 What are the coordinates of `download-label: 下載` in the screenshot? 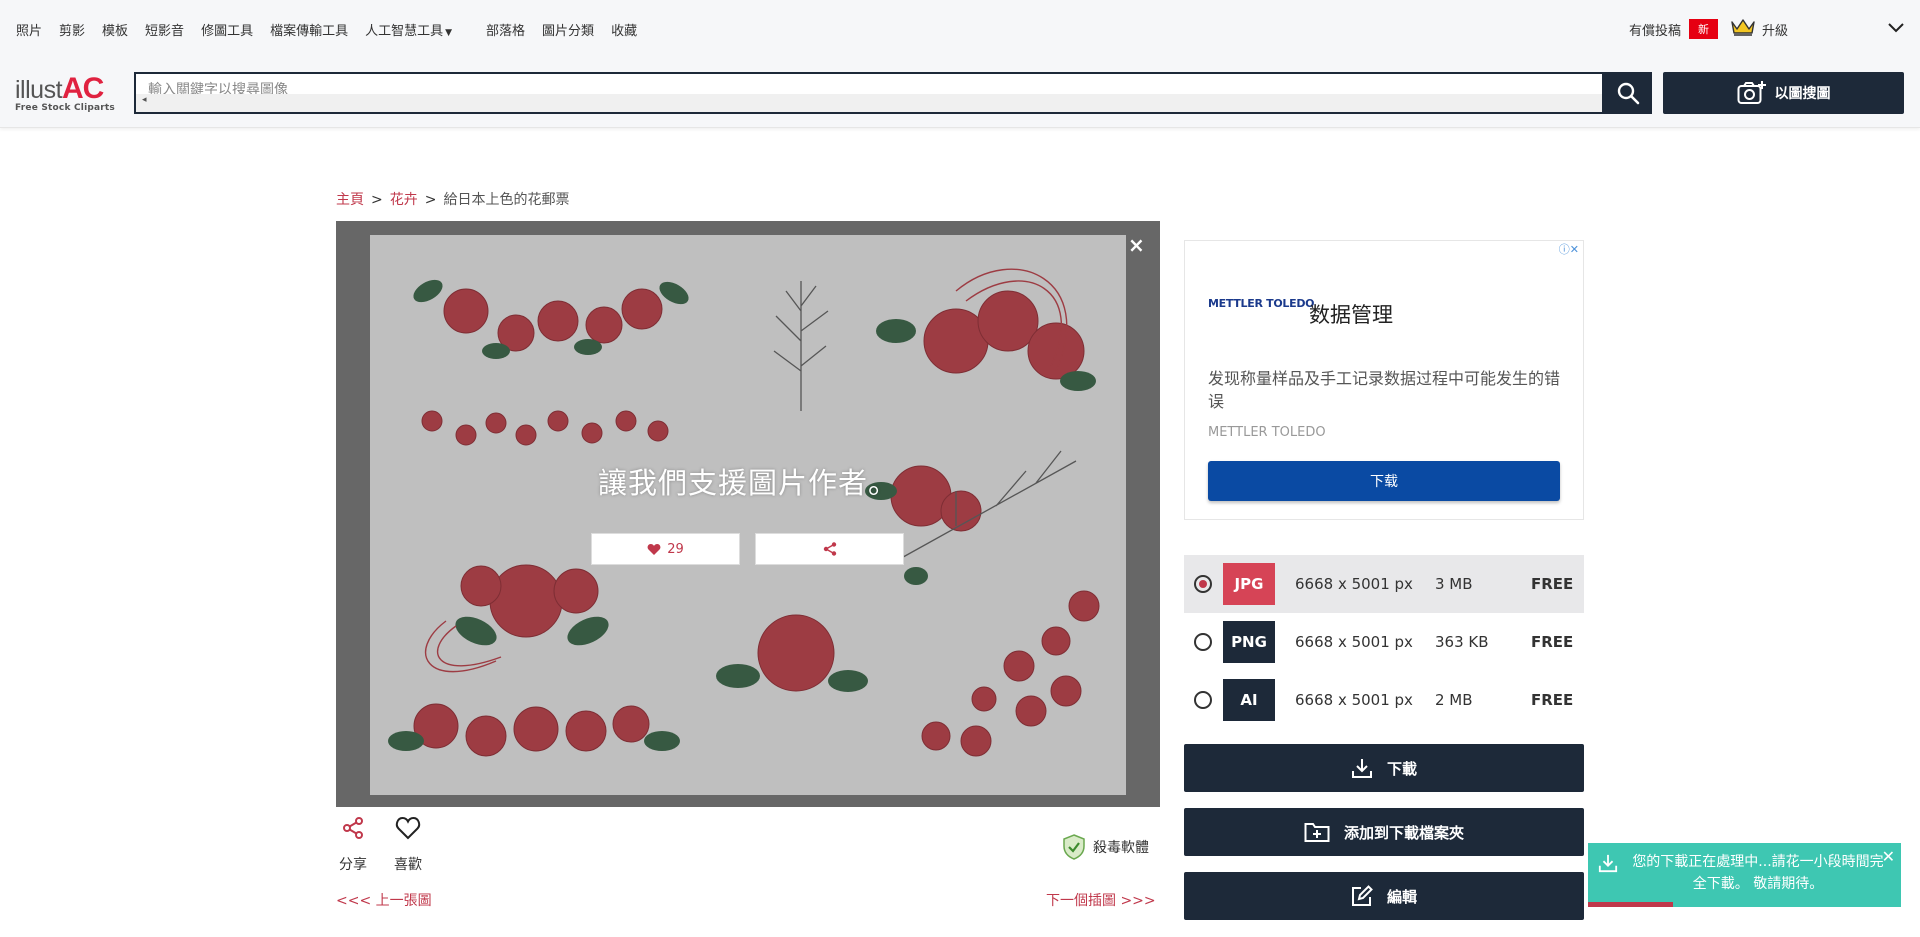 It's located at (1401, 768).